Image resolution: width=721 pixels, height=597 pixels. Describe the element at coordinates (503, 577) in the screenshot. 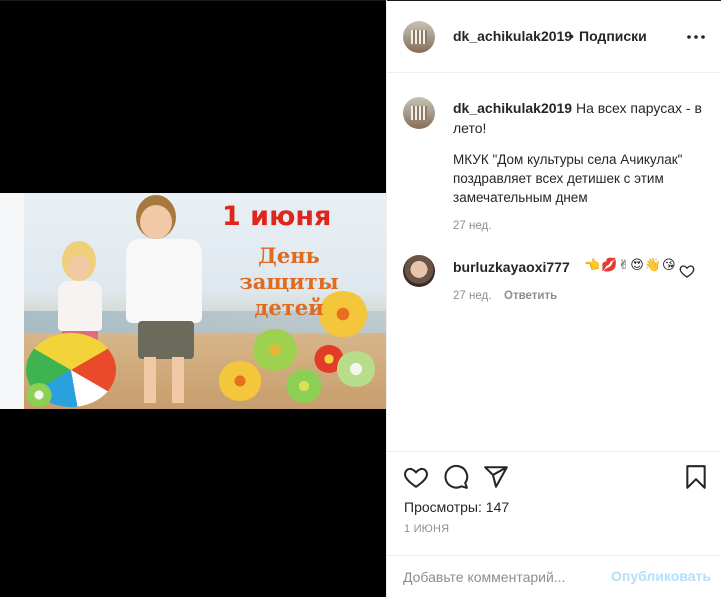

I see `comment-input` at that location.